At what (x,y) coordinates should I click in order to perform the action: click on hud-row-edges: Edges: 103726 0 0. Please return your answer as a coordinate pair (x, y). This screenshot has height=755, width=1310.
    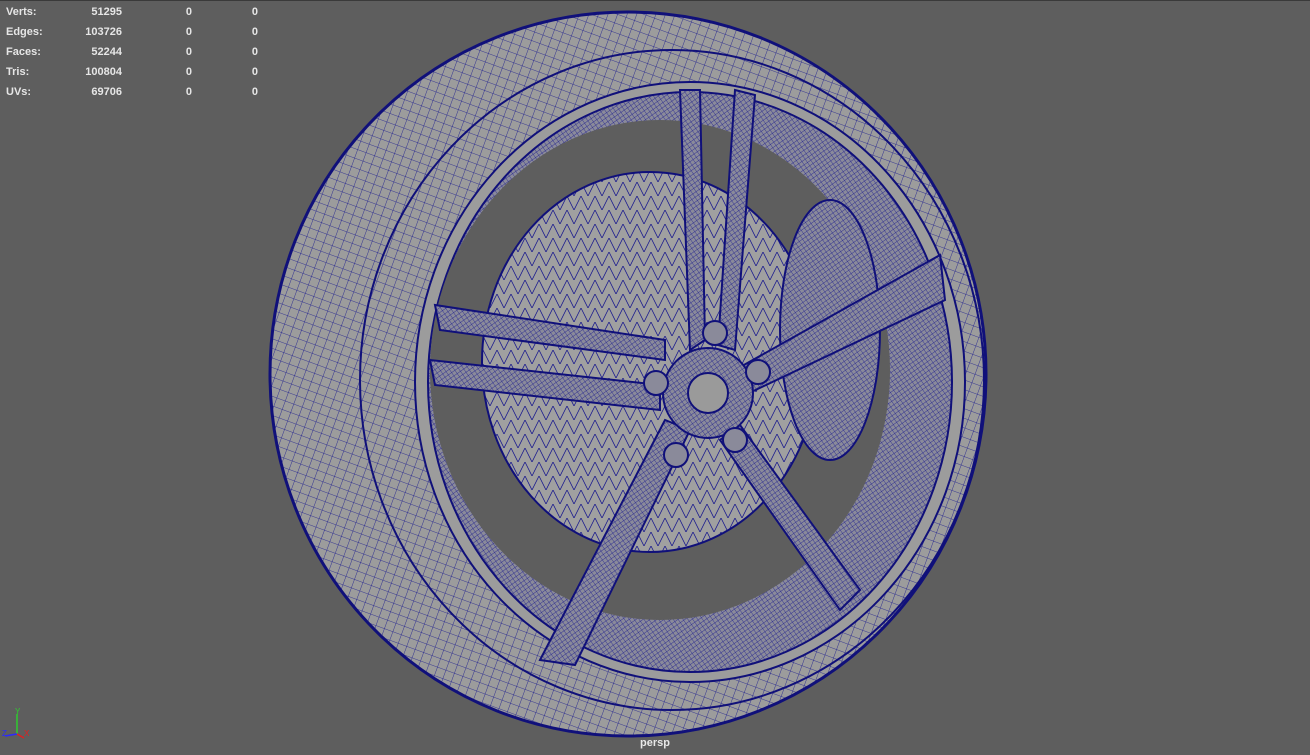
    Looking at the image, I should click on (132, 32).